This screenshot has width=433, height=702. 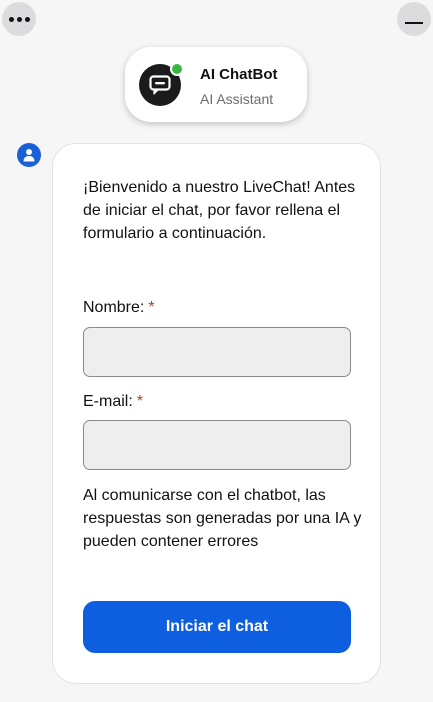 What do you see at coordinates (216, 84) in the screenshot?
I see `agent-header-card: AI ChatBot AI Assistant` at bounding box center [216, 84].